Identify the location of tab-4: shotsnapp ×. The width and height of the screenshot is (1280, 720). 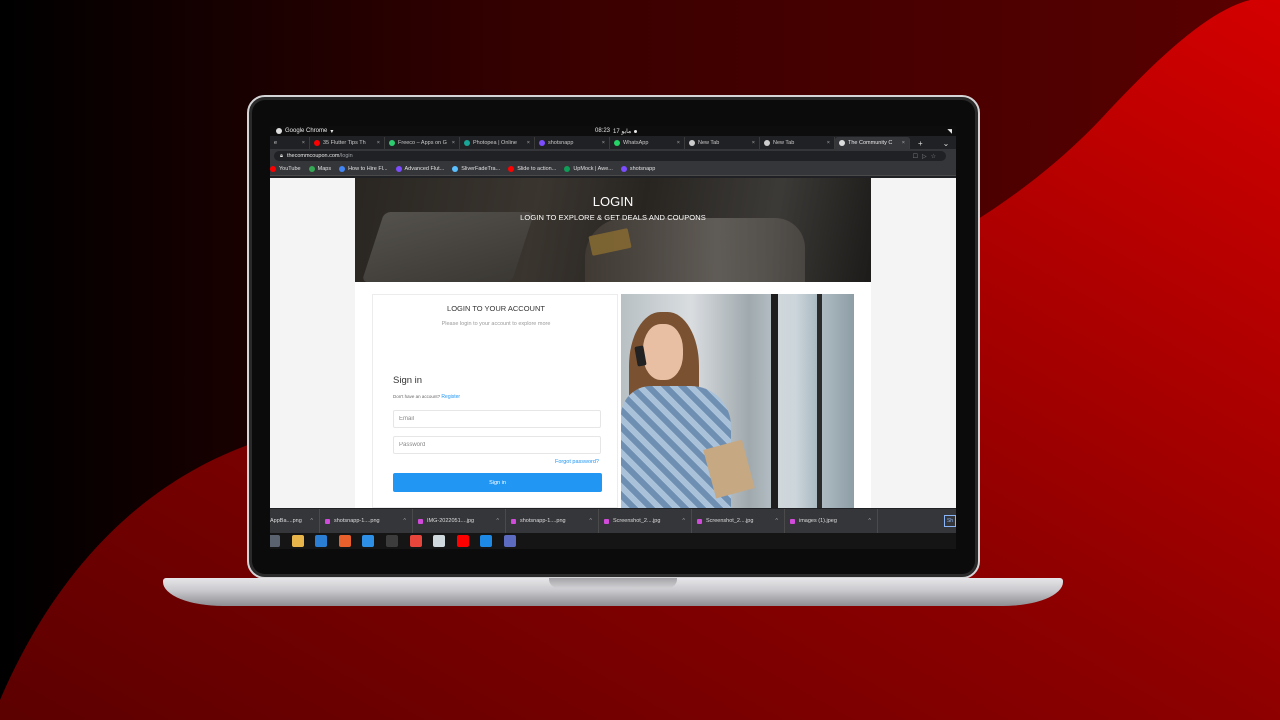
(572, 143).